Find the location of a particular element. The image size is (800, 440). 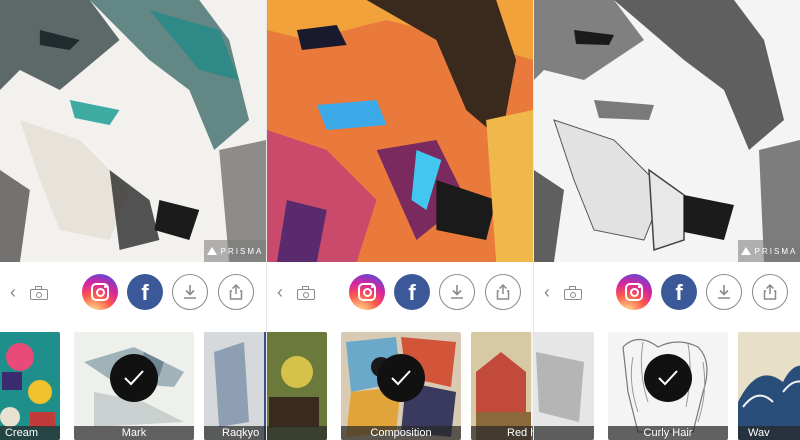

filter-strip: Cream Mark Raqkyo is located at coordinates (133, 386).